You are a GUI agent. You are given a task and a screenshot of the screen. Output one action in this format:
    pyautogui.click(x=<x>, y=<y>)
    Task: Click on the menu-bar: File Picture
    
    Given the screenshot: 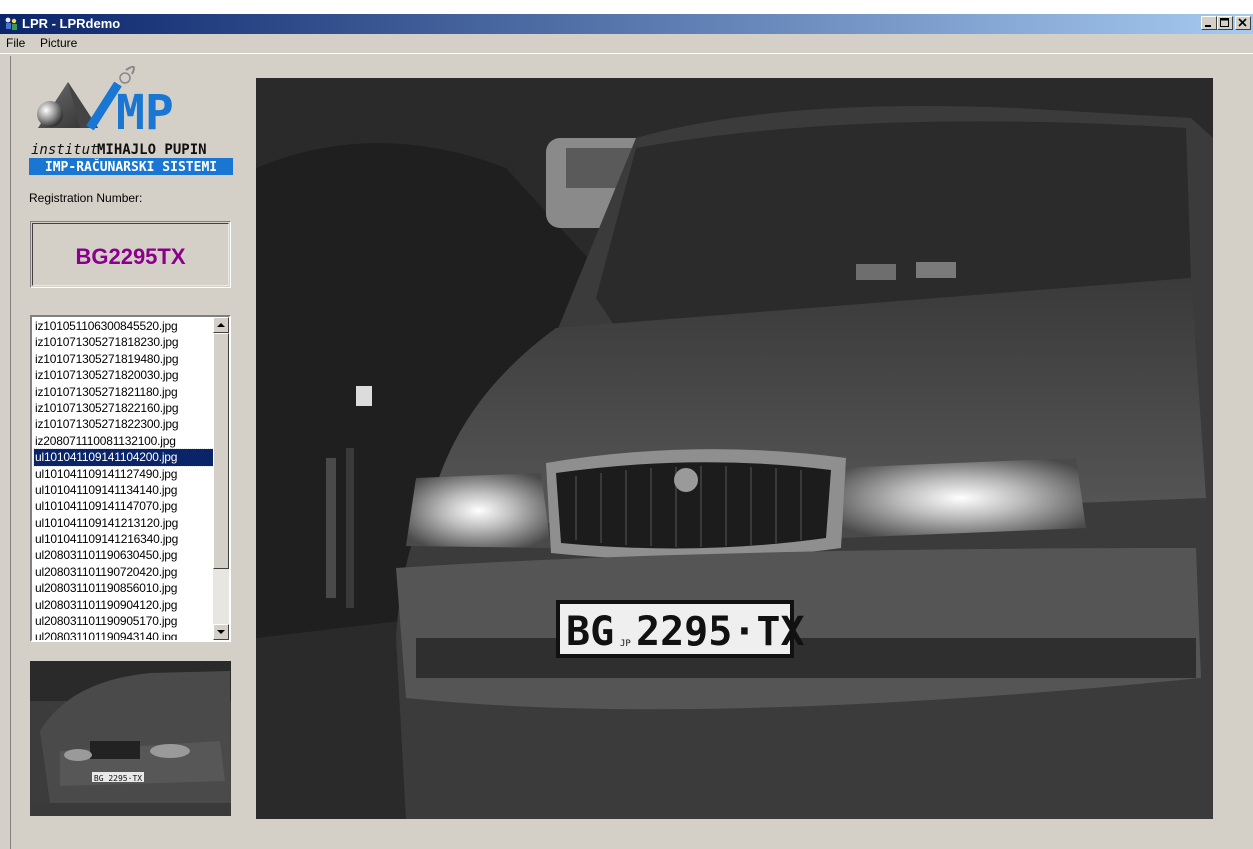 What is the action you would take?
    pyautogui.click(x=626, y=43)
    